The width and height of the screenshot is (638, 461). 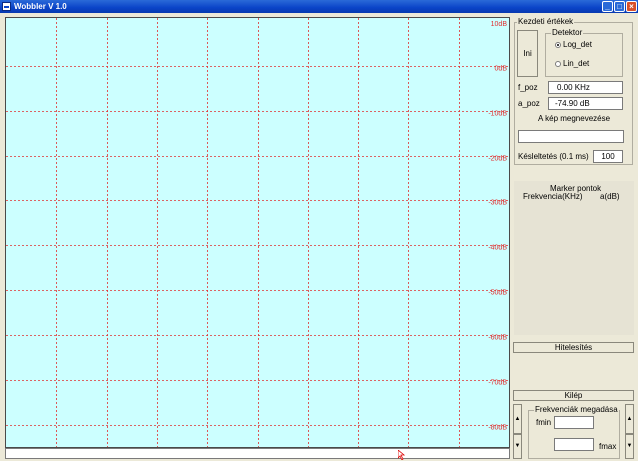 What do you see at coordinates (577, 44) in the screenshot?
I see `log-det-label: Log_det` at bounding box center [577, 44].